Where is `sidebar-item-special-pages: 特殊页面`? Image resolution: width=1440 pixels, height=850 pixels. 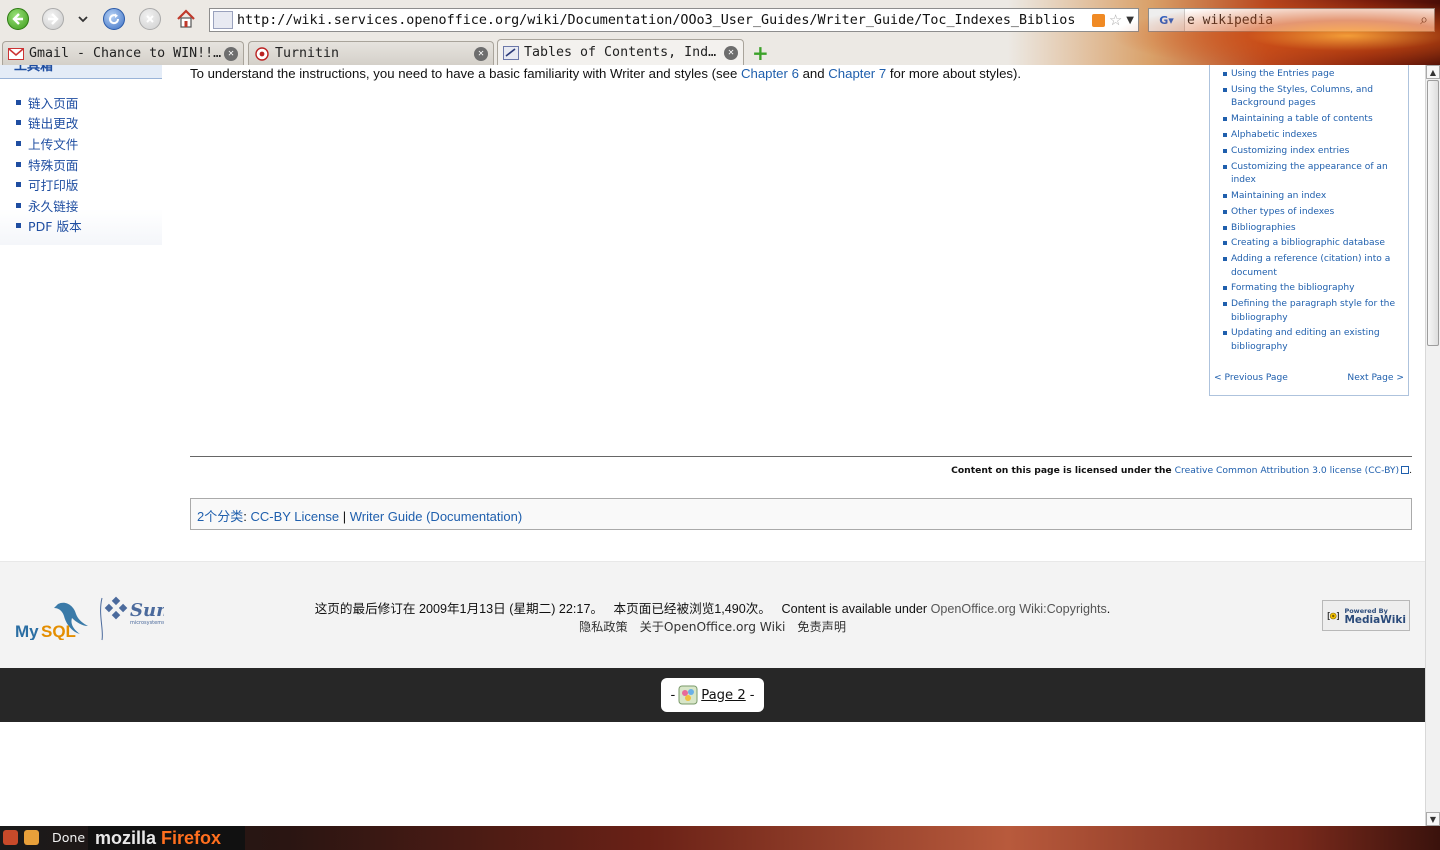 sidebar-item-special-pages: 特殊页面 is located at coordinates (49, 164).